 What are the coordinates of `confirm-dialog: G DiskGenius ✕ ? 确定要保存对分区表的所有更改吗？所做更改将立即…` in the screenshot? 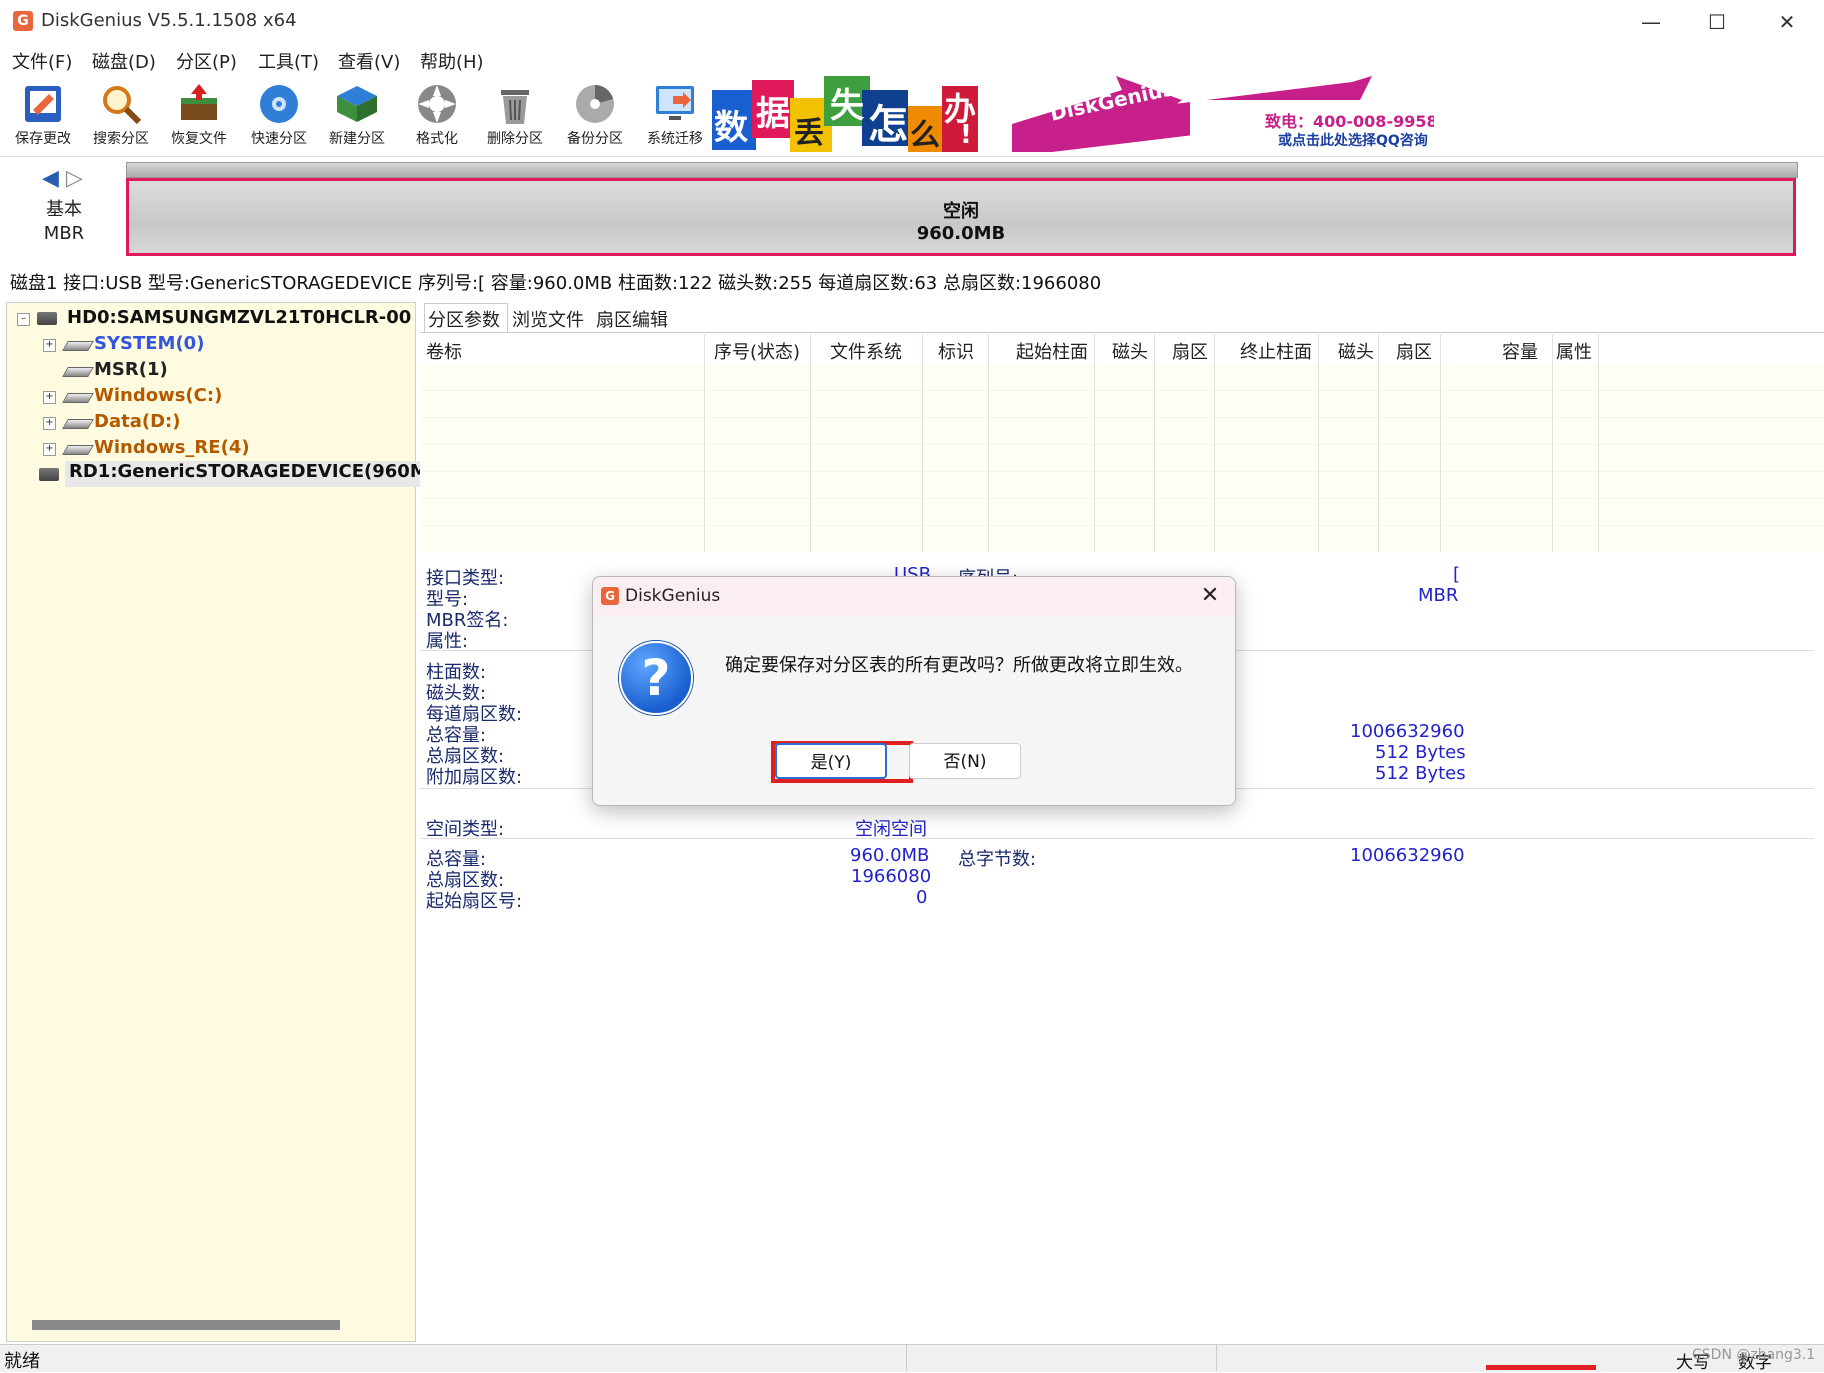 It's located at (914, 691).